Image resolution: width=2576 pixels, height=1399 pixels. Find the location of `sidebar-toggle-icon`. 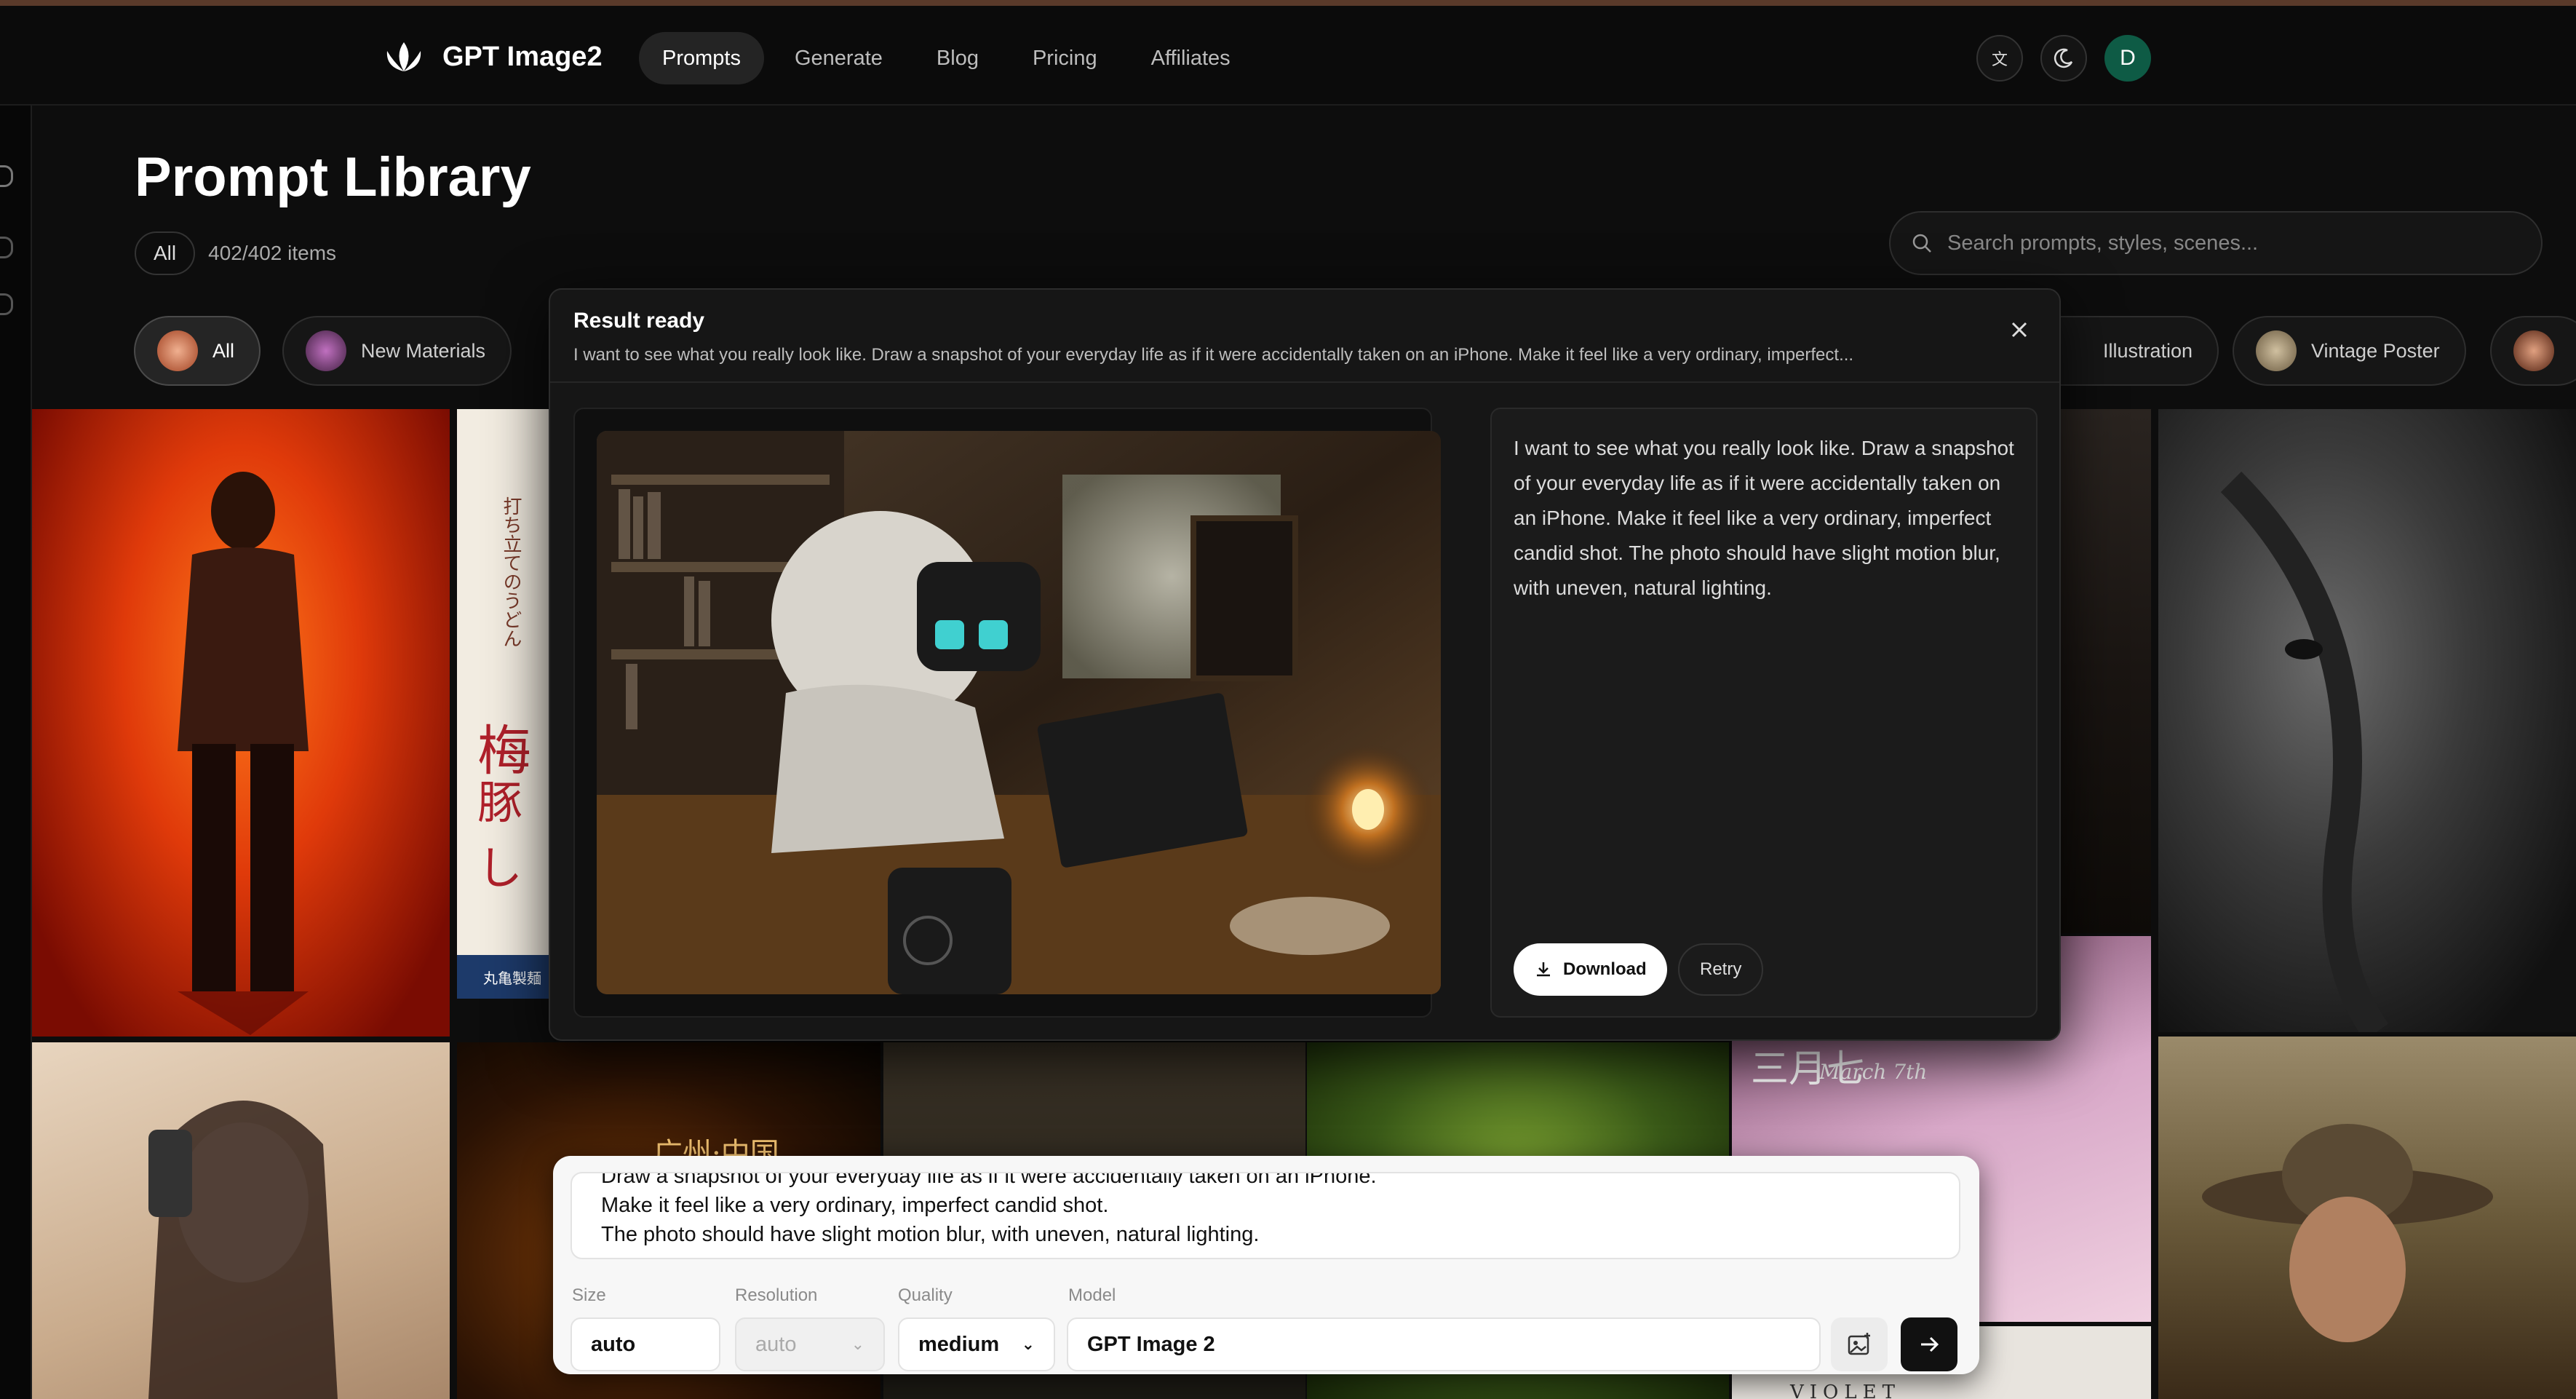

sidebar-toggle-icon is located at coordinates (6, 176).